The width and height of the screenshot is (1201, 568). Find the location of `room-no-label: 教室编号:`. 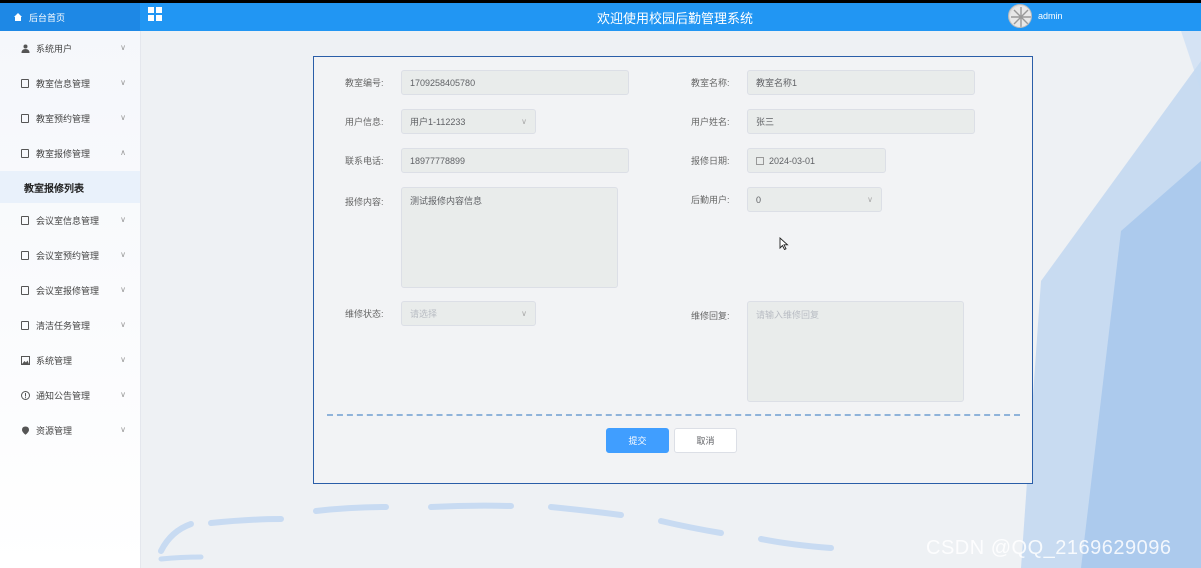

room-no-label: 教室编号: is located at coordinates (364, 83).